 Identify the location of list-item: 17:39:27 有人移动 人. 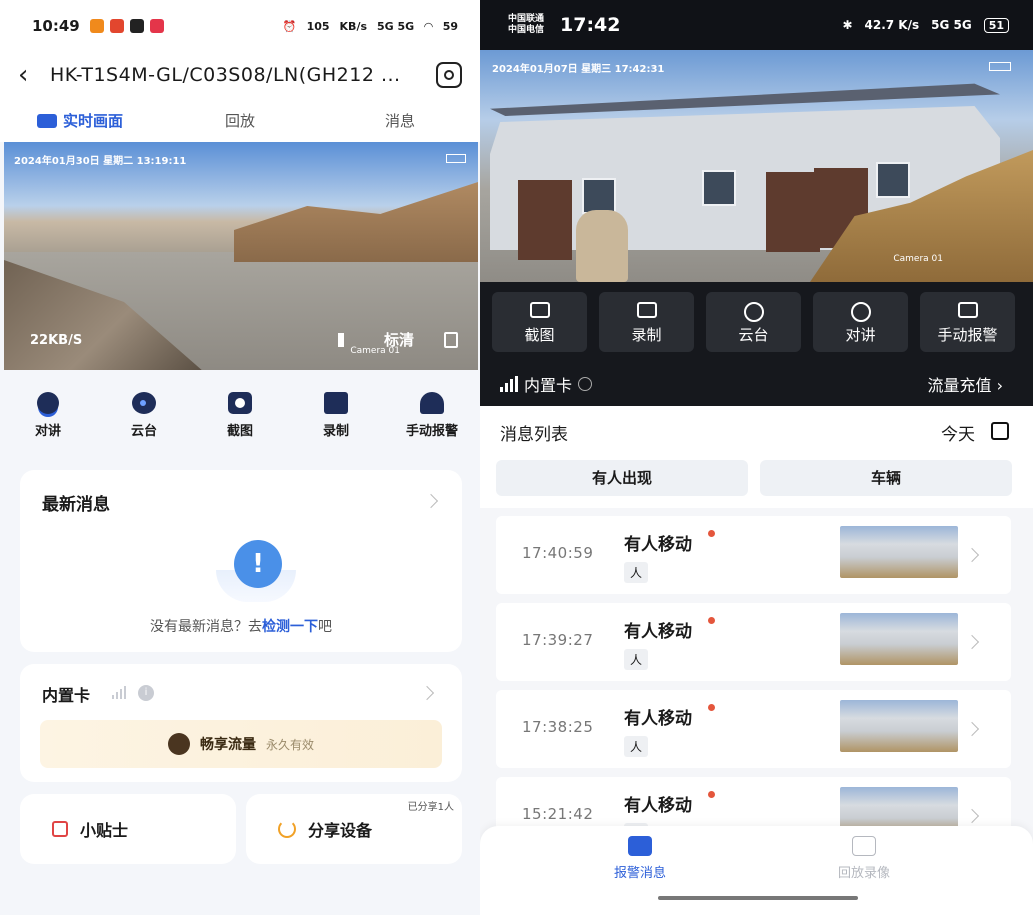
(753, 642).